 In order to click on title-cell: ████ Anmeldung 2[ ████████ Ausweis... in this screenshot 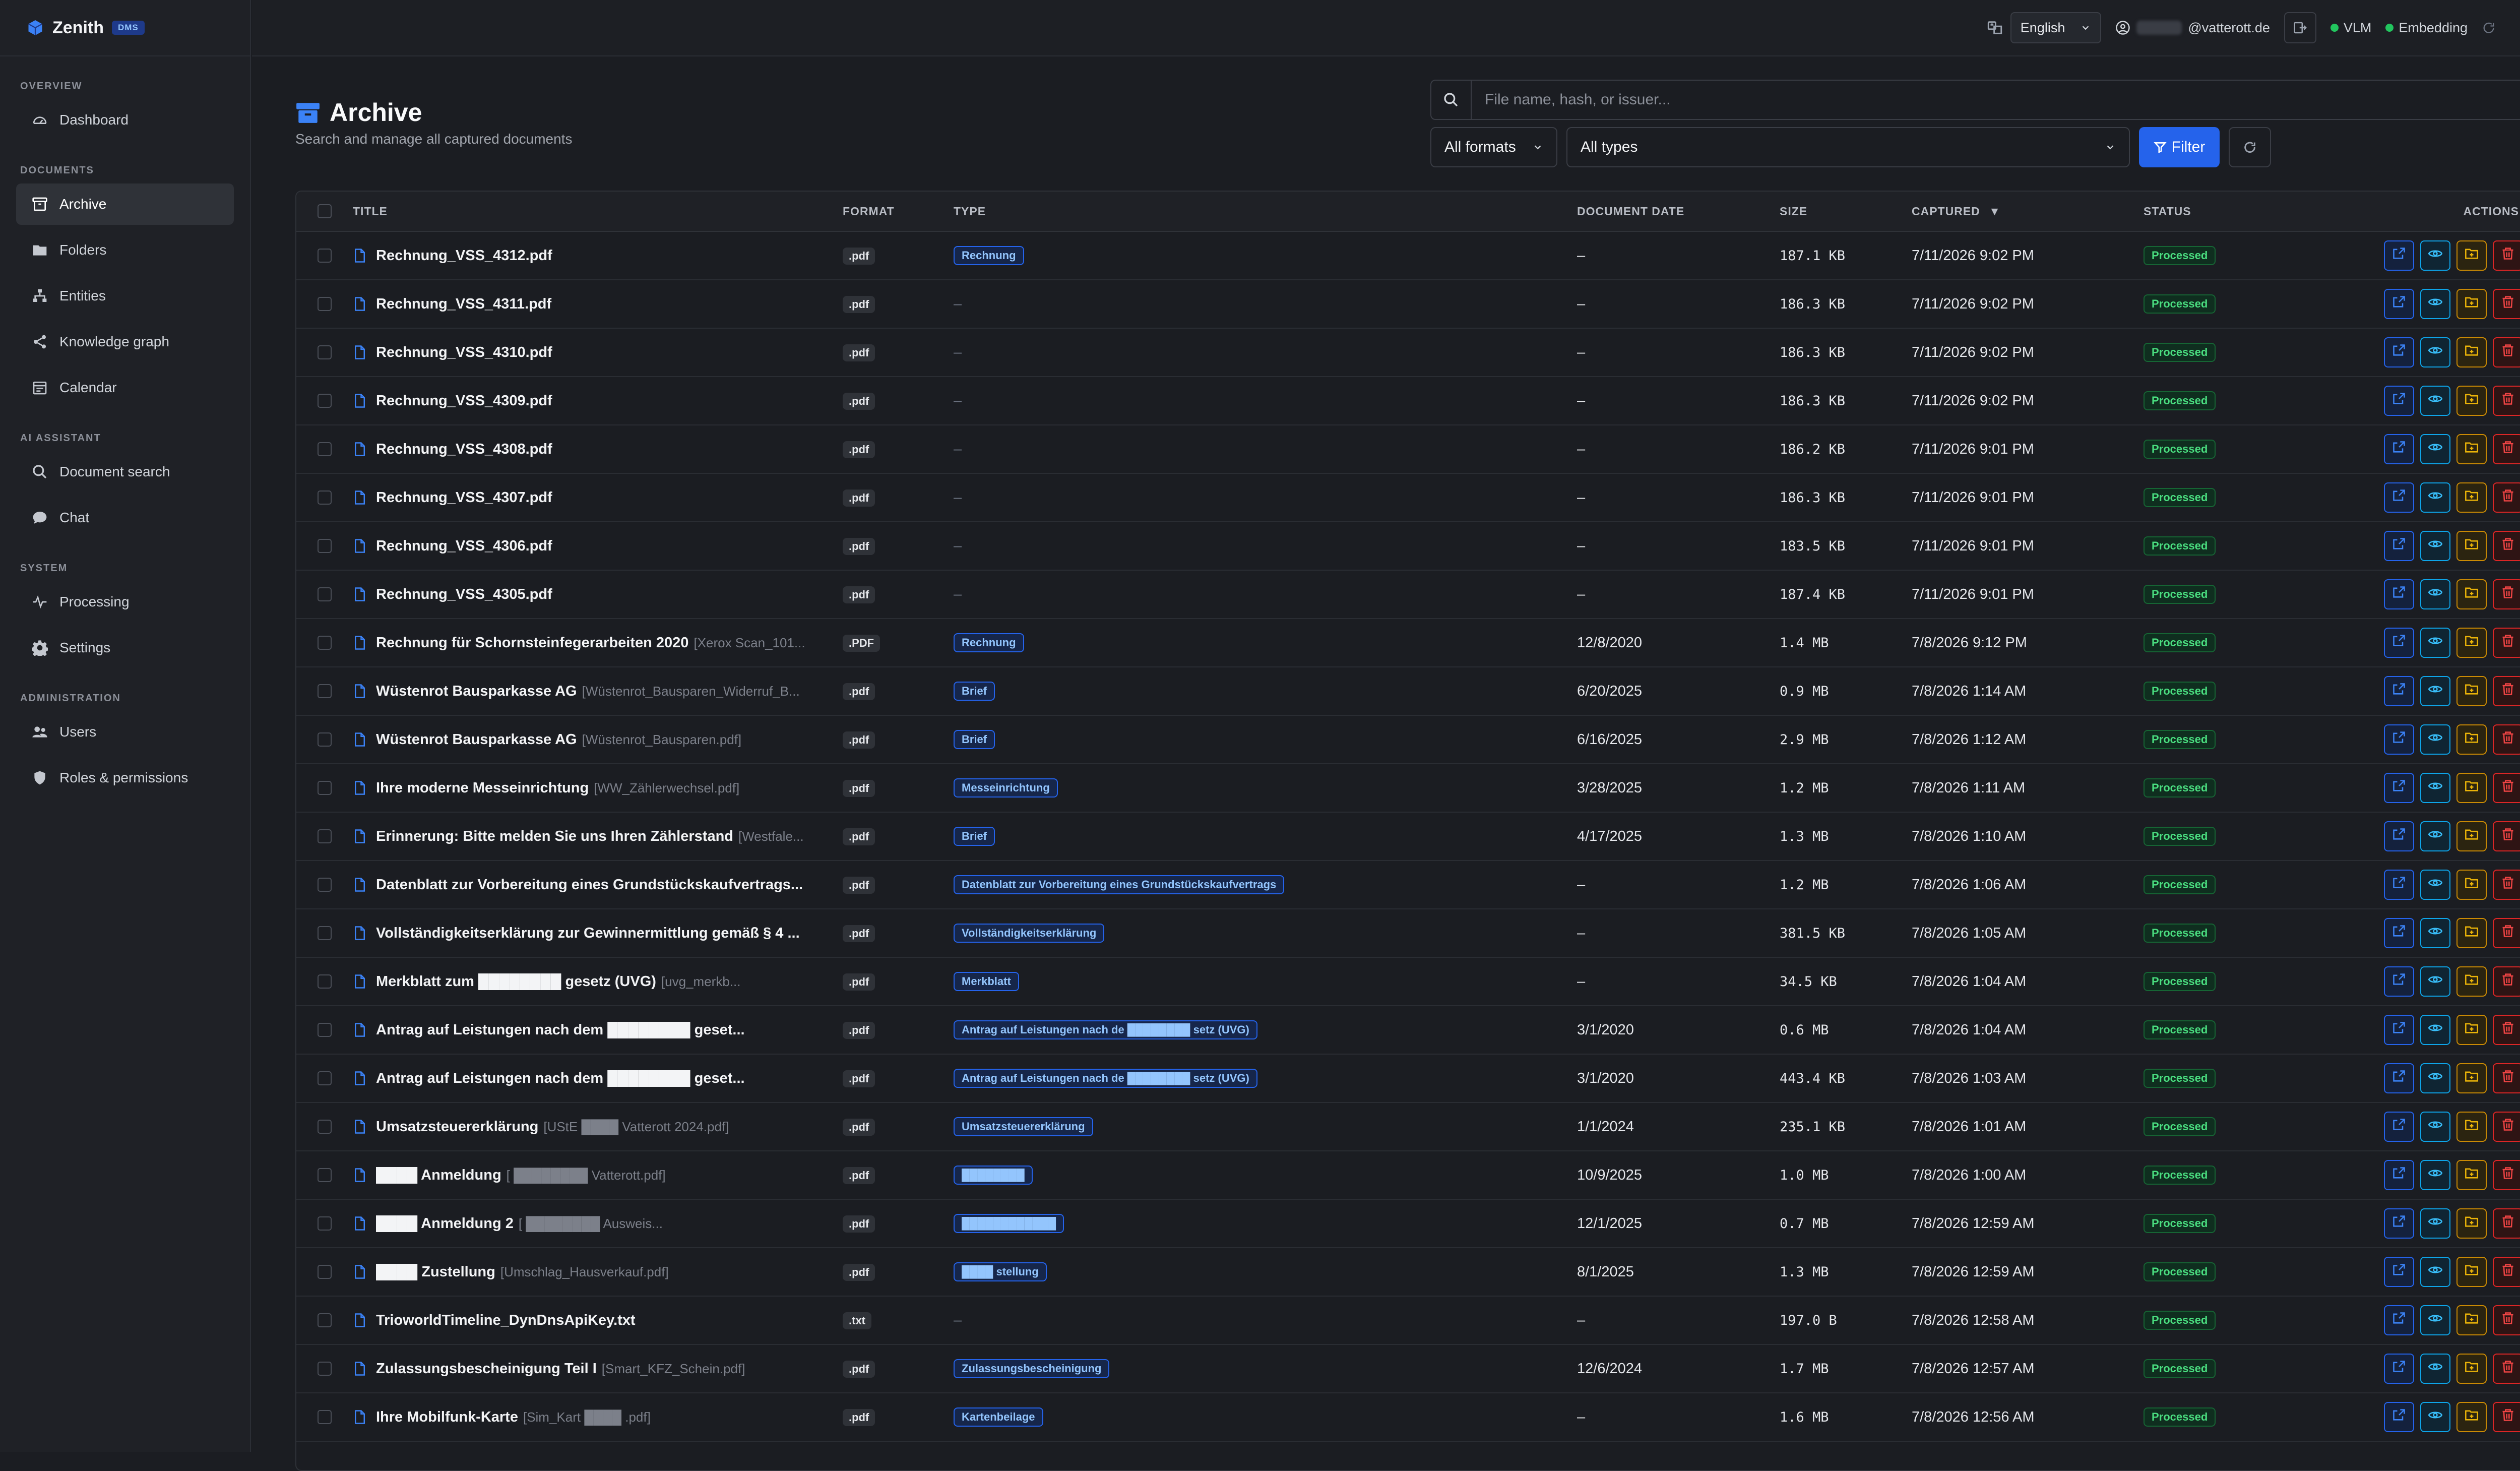, I will do `click(598, 1223)`.